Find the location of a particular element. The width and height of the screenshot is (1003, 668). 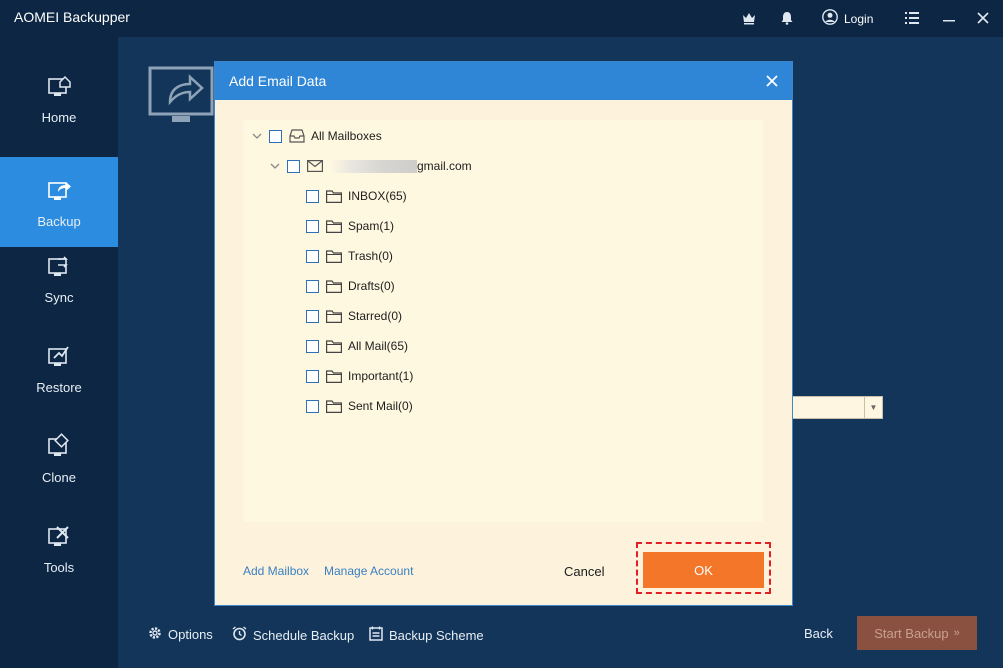

user-icon is located at coordinates (830, 18).